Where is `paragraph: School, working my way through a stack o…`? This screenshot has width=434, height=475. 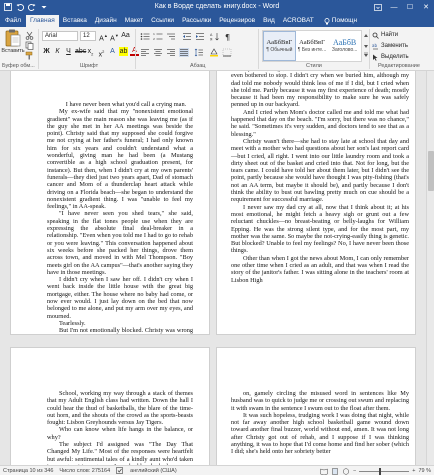 paragraph: School, working my way through a stack o… is located at coordinates (120, 408).